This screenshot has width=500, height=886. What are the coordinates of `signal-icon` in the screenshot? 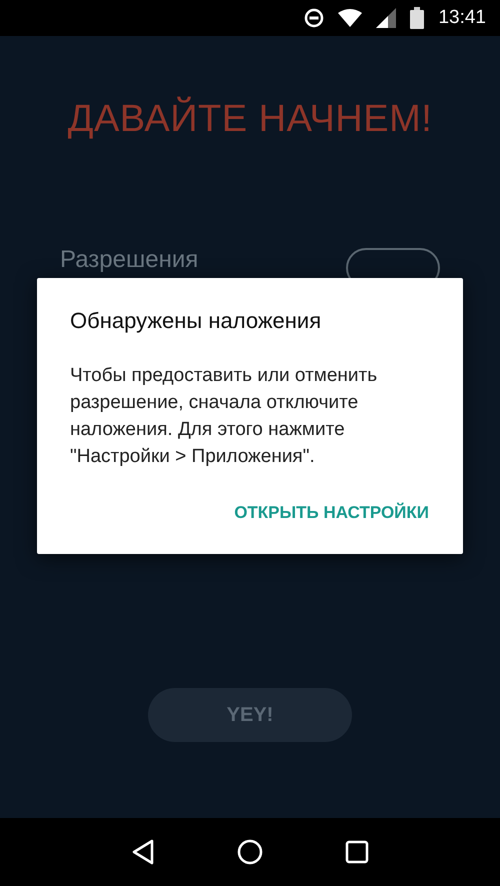 It's located at (386, 18).